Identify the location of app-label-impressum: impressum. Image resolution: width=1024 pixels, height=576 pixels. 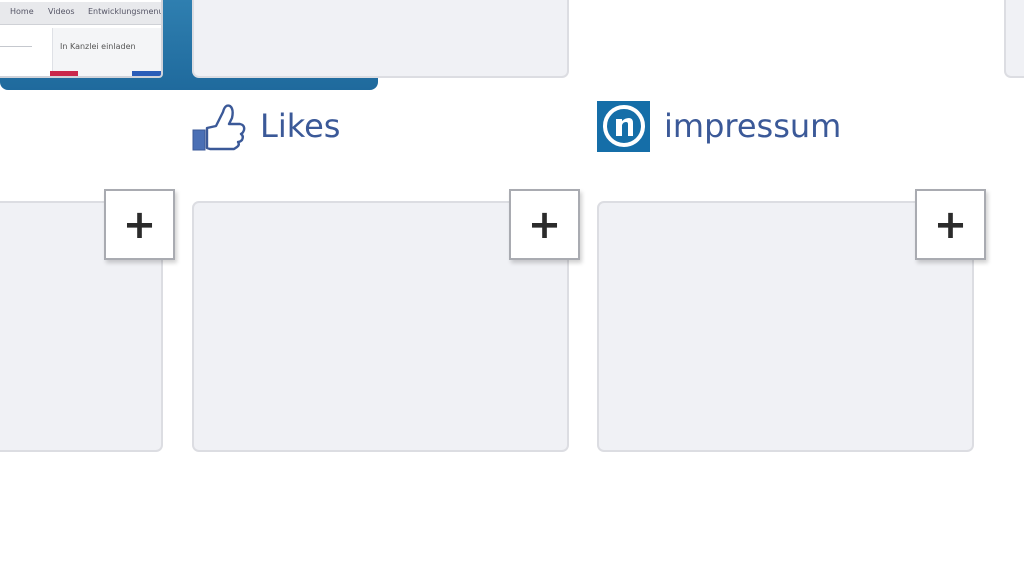
(753, 126).